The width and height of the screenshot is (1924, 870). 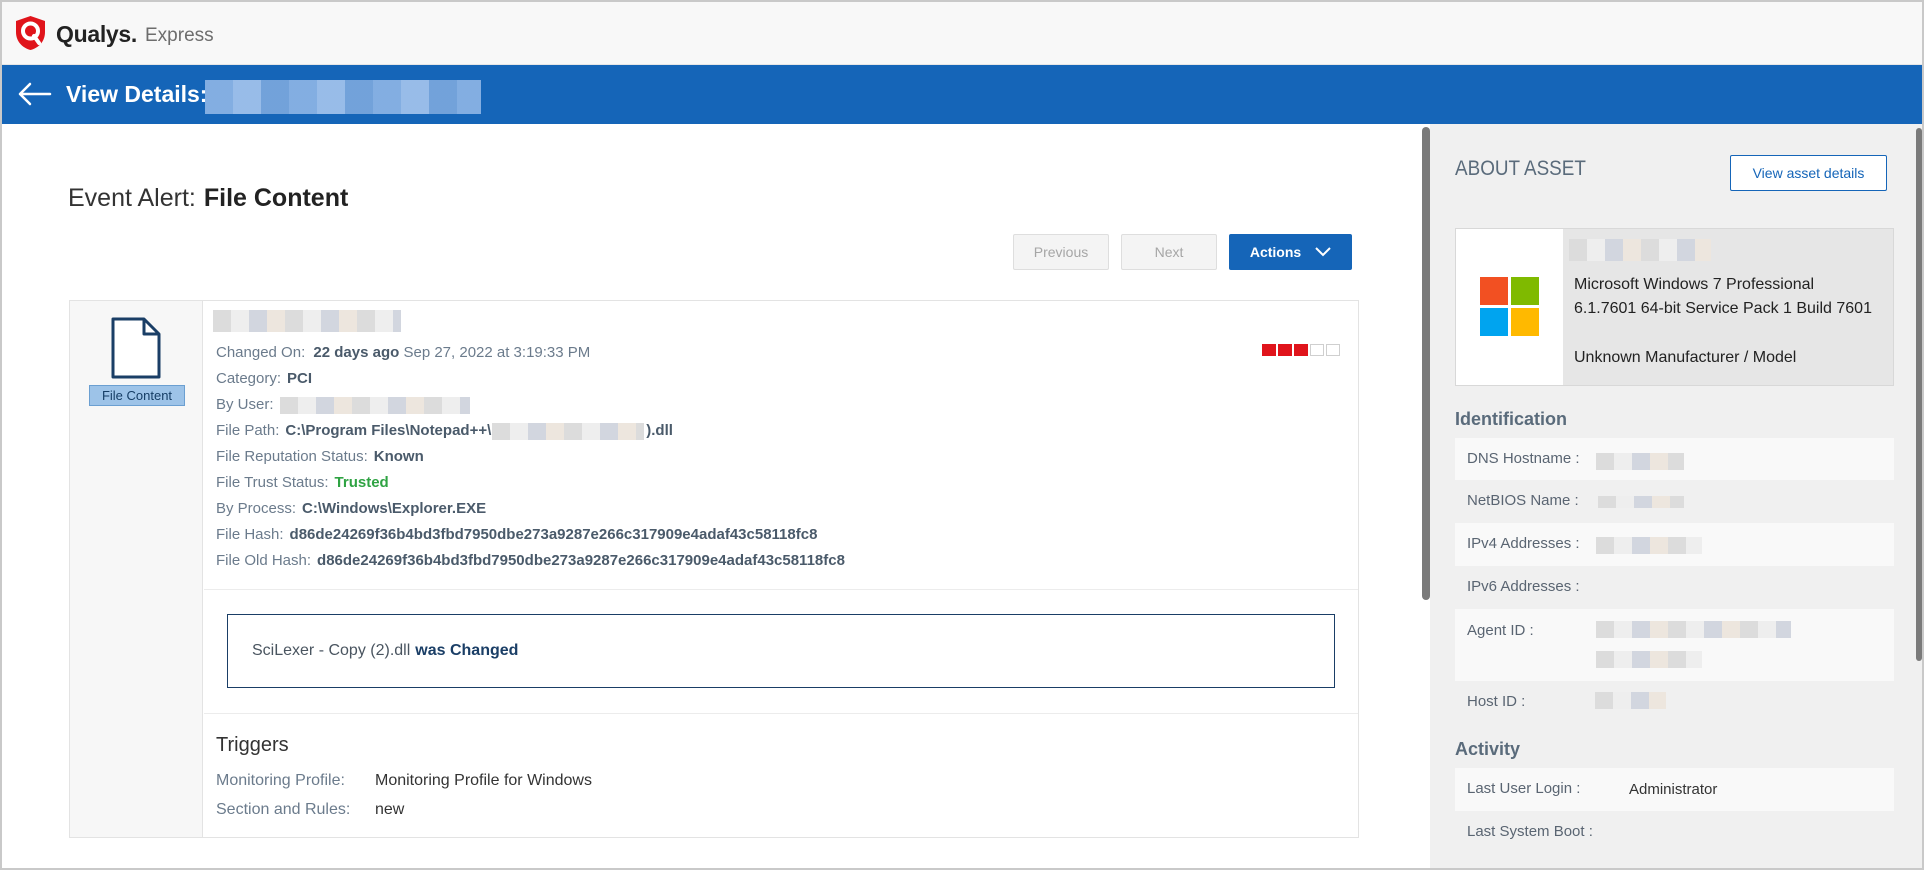 What do you see at coordinates (1640, 461) in the screenshot?
I see `redacted-dns` at bounding box center [1640, 461].